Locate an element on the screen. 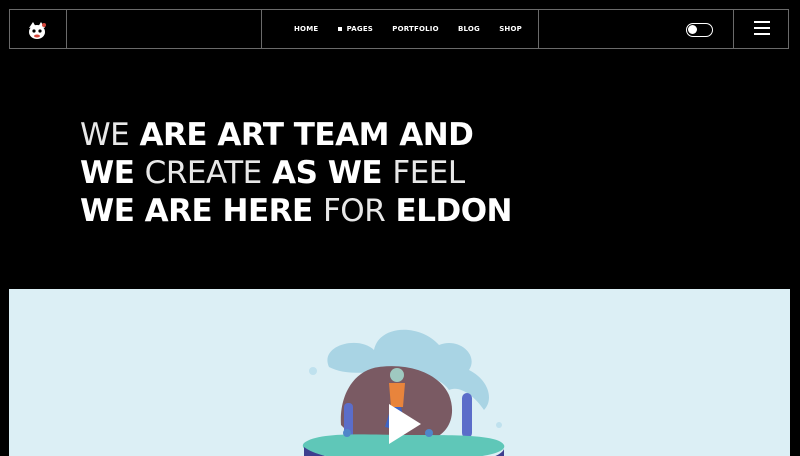  hero-text: CREATE is located at coordinates (203, 173).